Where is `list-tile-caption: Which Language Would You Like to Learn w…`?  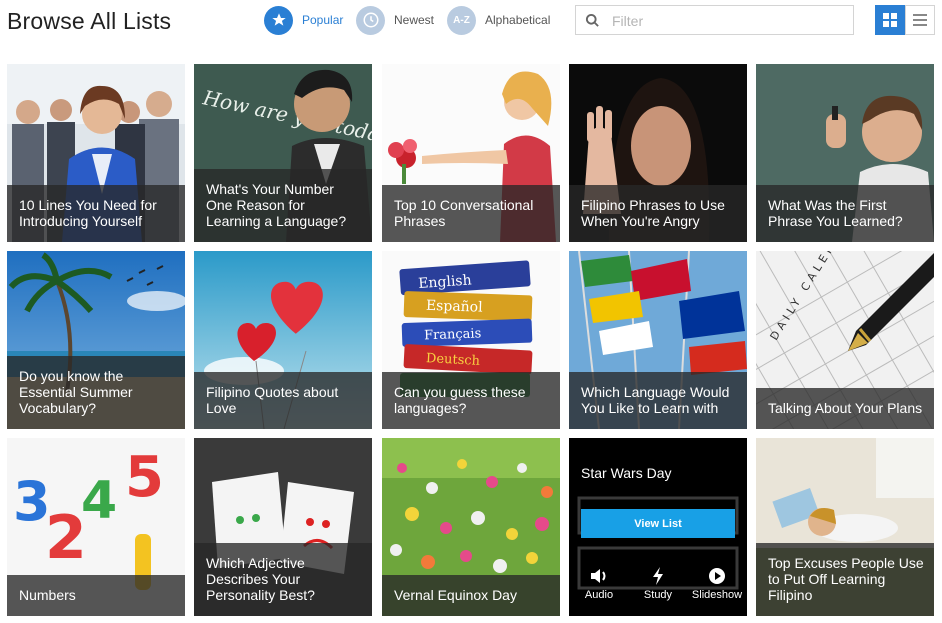
list-tile-caption: Which Language Would You Like to Learn w… is located at coordinates (658, 400).